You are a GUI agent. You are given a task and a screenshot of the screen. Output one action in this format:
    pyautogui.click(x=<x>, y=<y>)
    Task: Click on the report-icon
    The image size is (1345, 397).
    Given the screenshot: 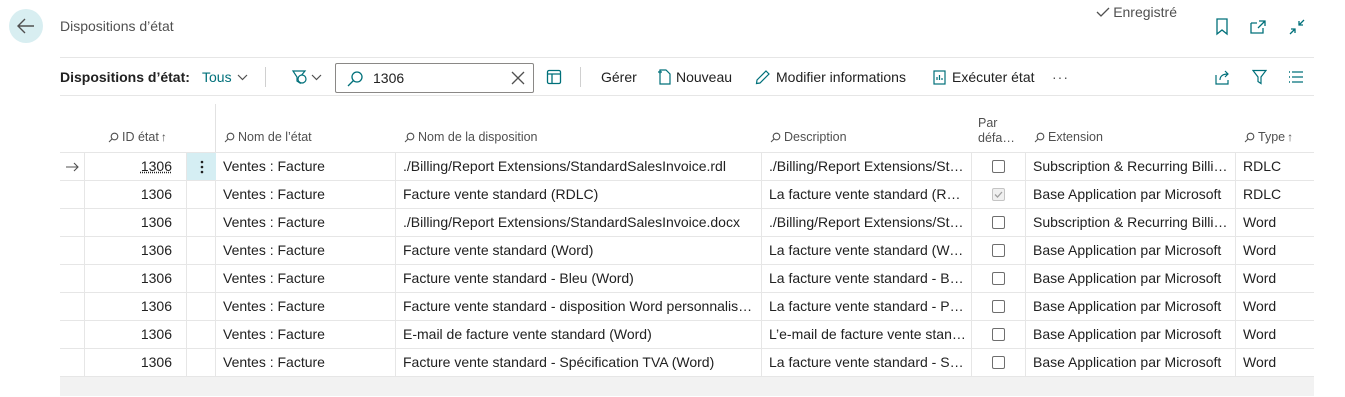 What is the action you would take?
    pyautogui.click(x=939, y=77)
    